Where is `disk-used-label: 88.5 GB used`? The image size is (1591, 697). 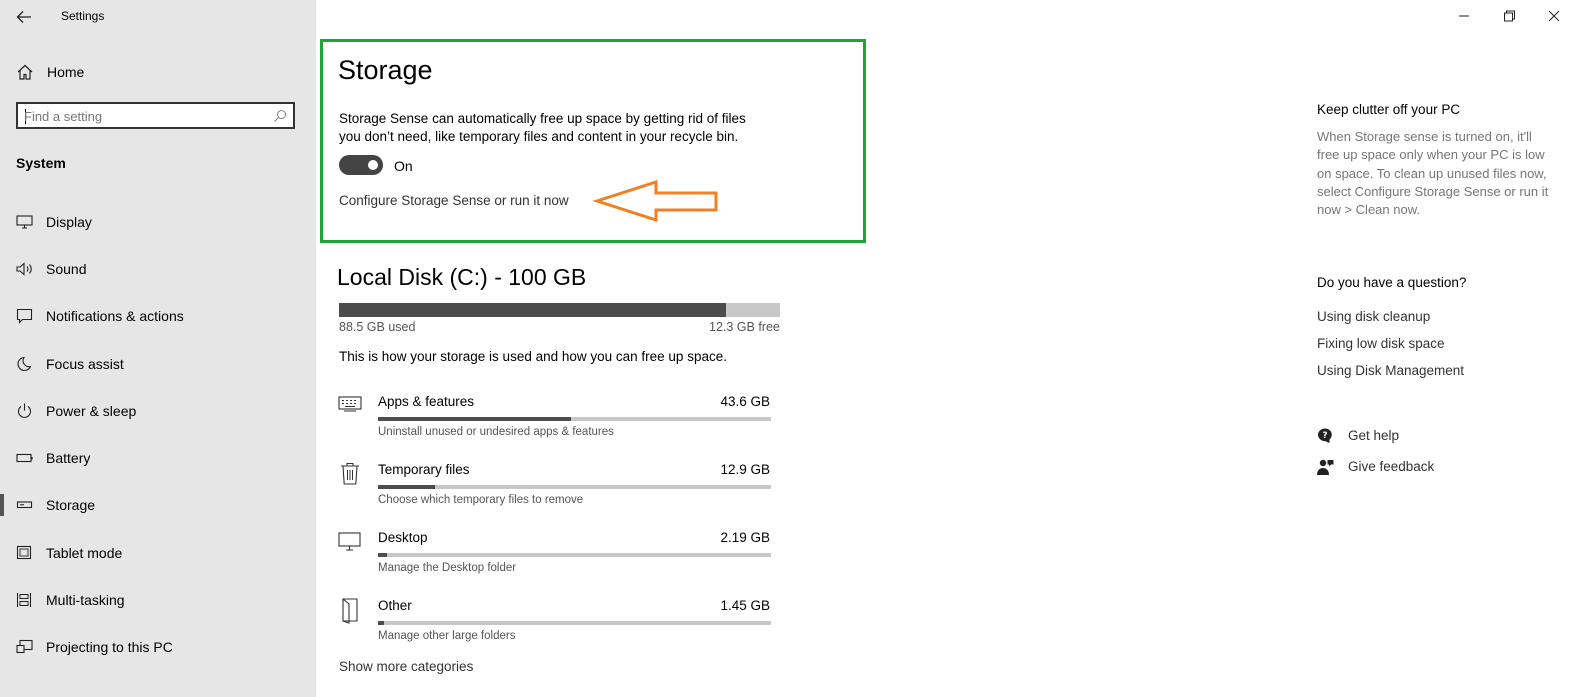 disk-used-label: 88.5 GB used is located at coordinates (377, 327).